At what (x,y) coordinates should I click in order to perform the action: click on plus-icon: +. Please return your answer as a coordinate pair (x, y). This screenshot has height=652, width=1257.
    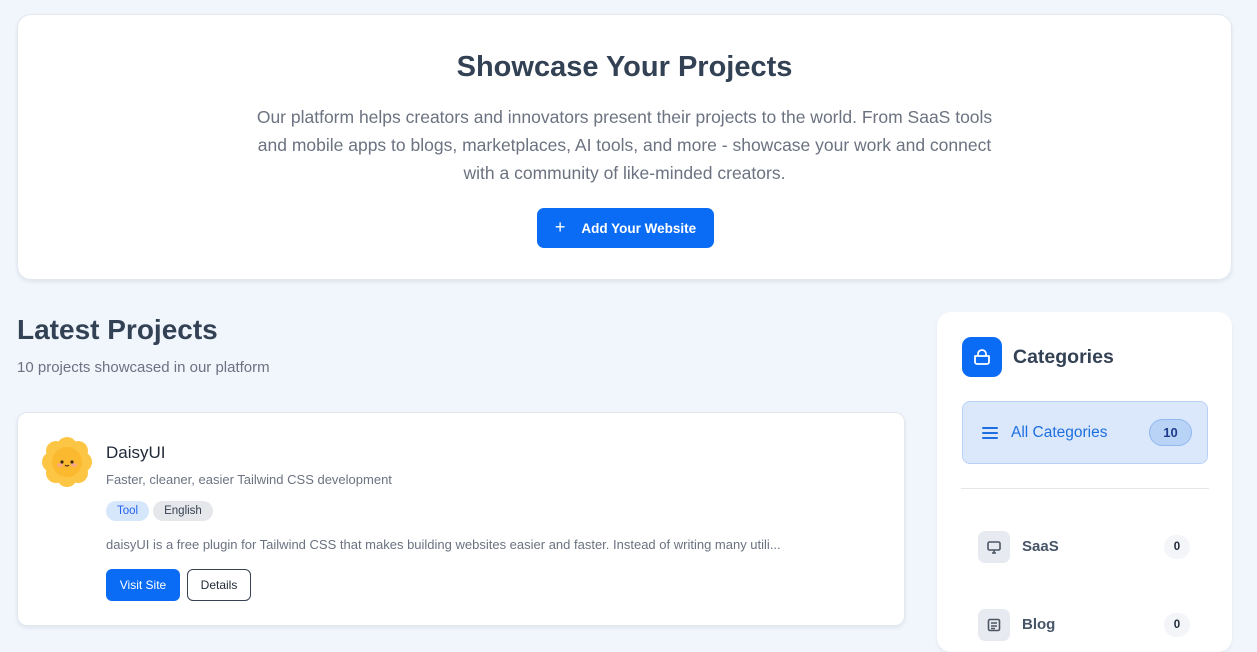
    Looking at the image, I should click on (560, 227).